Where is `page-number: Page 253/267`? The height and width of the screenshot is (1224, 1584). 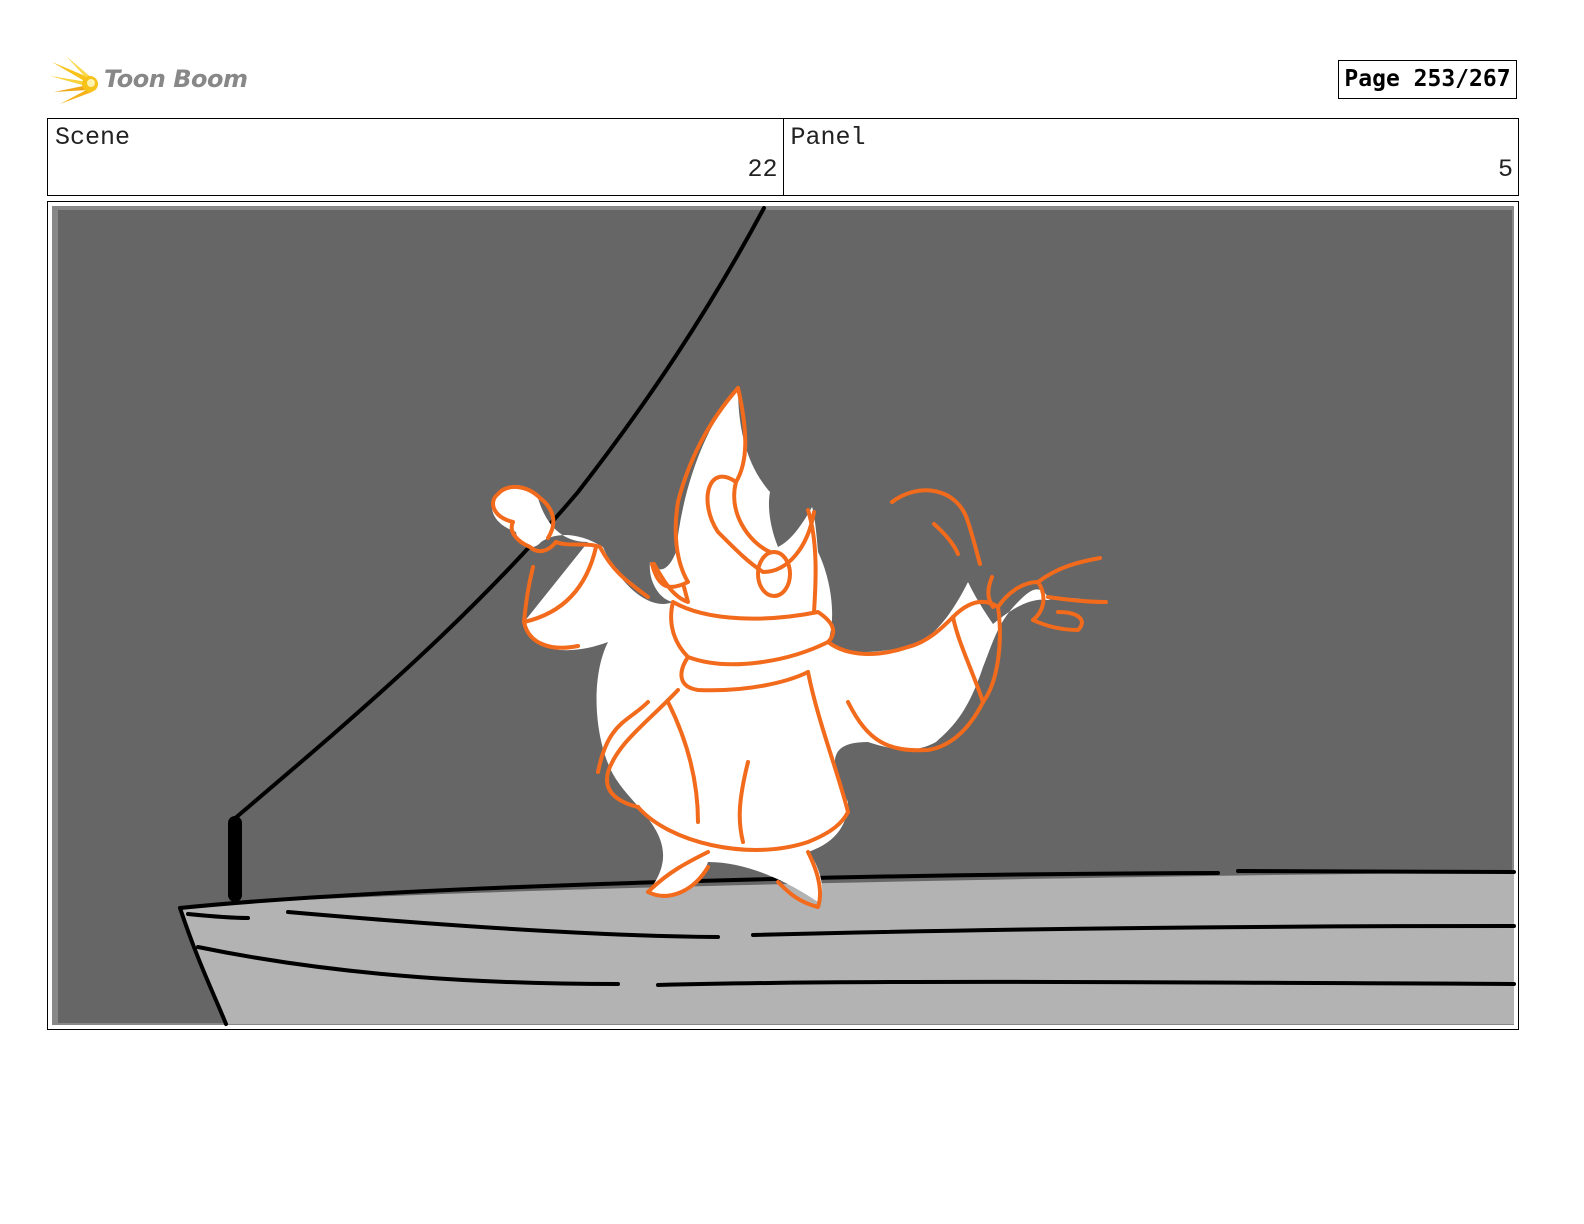
page-number: Page 253/267 is located at coordinates (1427, 79).